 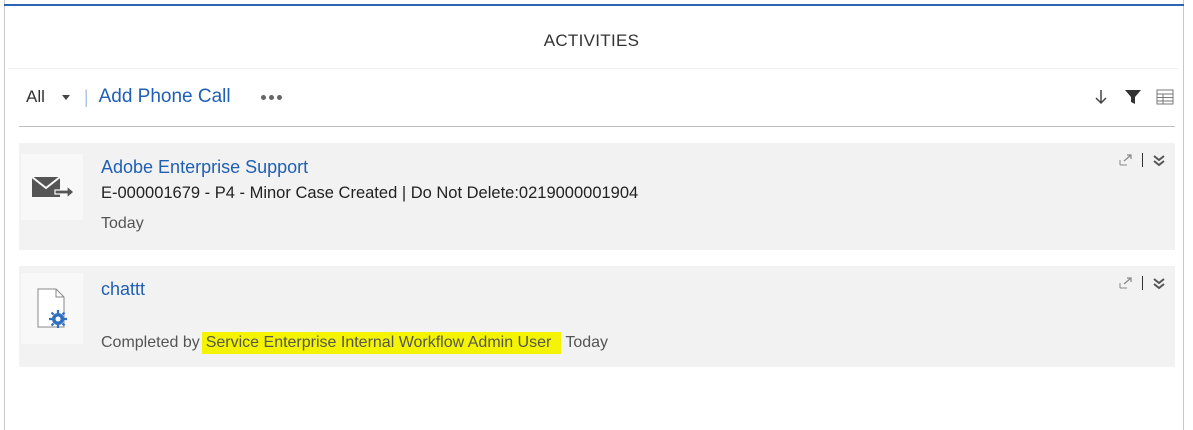 What do you see at coordinates (594, 5) in the screenshot?
I see `panel-top-accent` at bounding box center [594, 5].